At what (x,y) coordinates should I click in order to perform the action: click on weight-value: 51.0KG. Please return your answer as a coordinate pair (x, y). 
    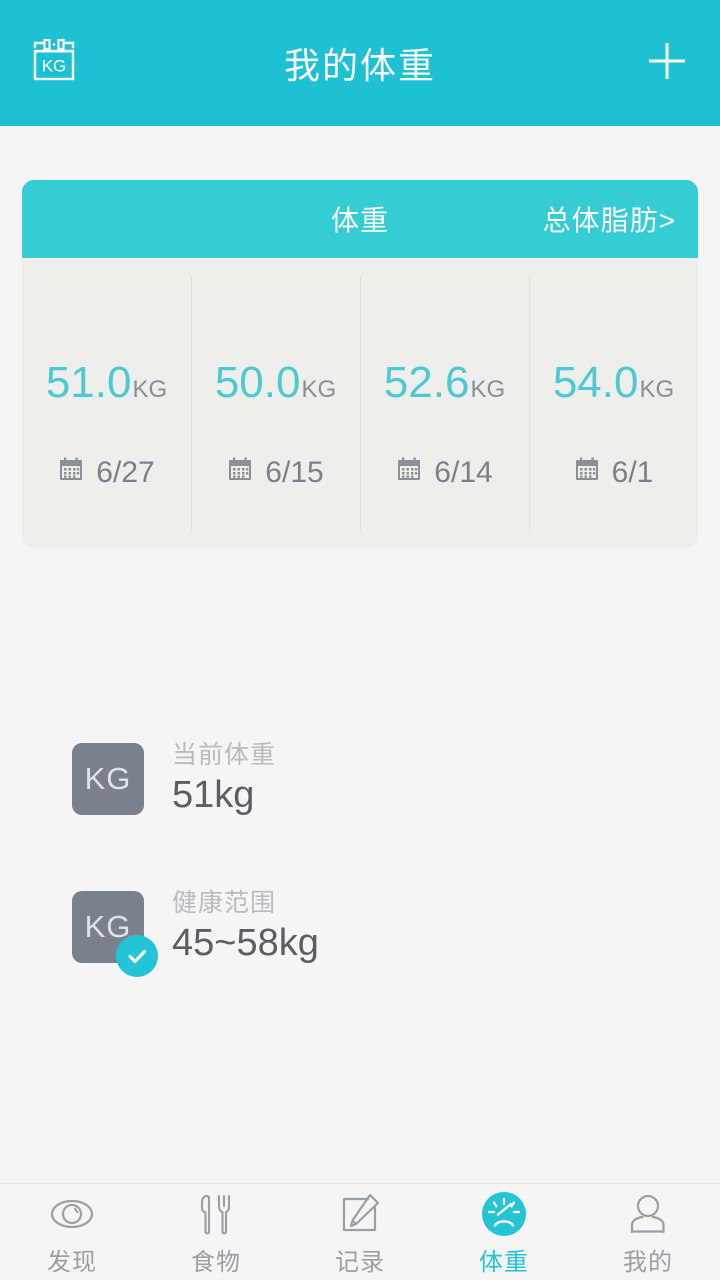
    Looking at the image, I should click on (106, 383).